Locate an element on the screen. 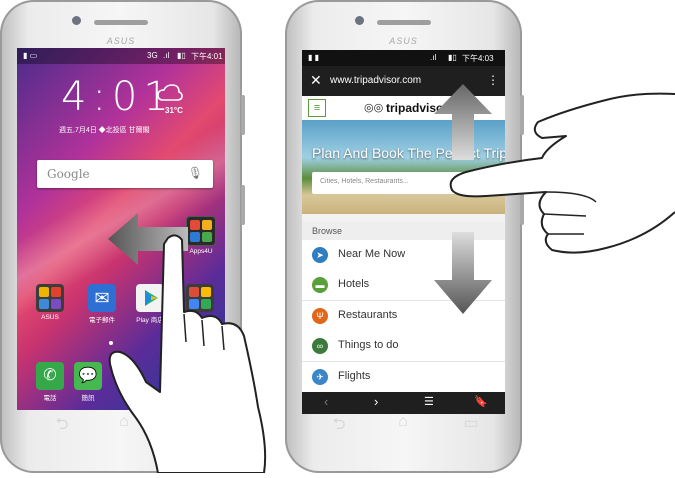 This screenshot has width=675, height=478. power-key is located at coordinates (243, 205).